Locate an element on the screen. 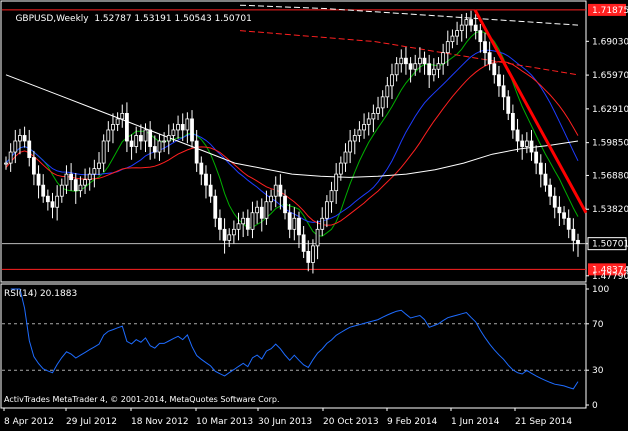  rsi-tick-label: 100 is located at coordinates (600, 290).